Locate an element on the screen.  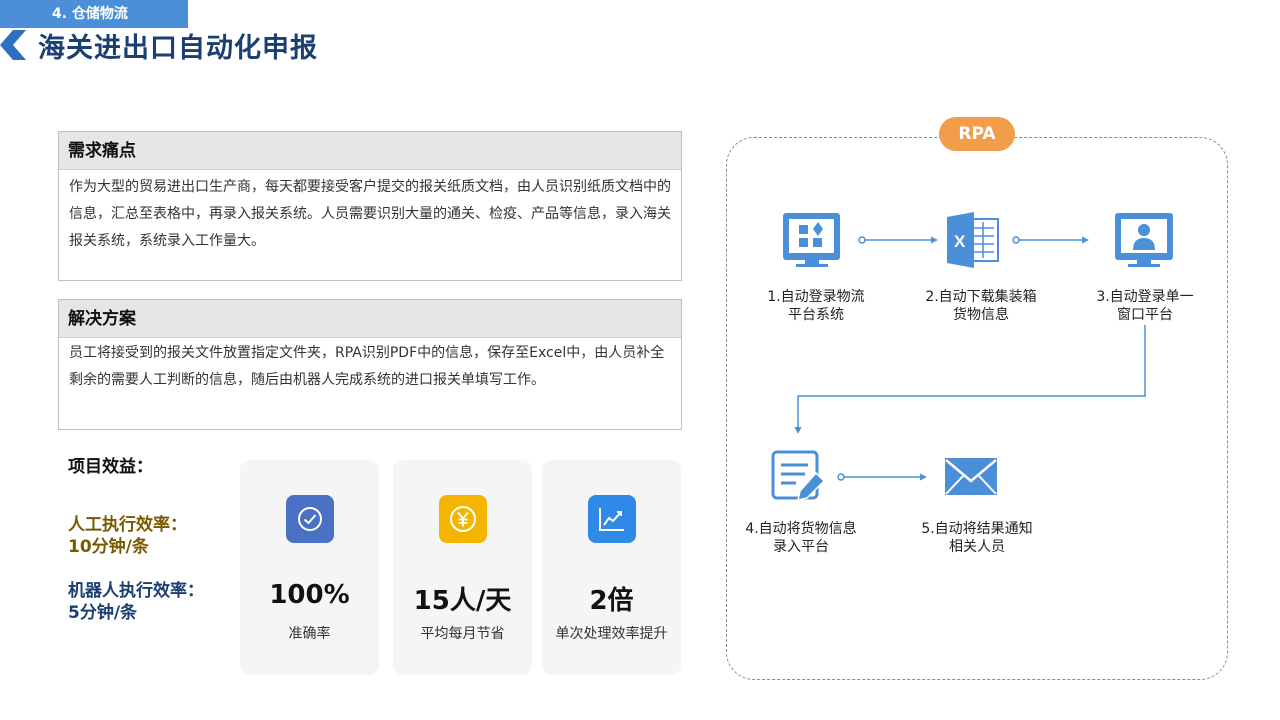
mail-icon is located at coordinates (971, 476).